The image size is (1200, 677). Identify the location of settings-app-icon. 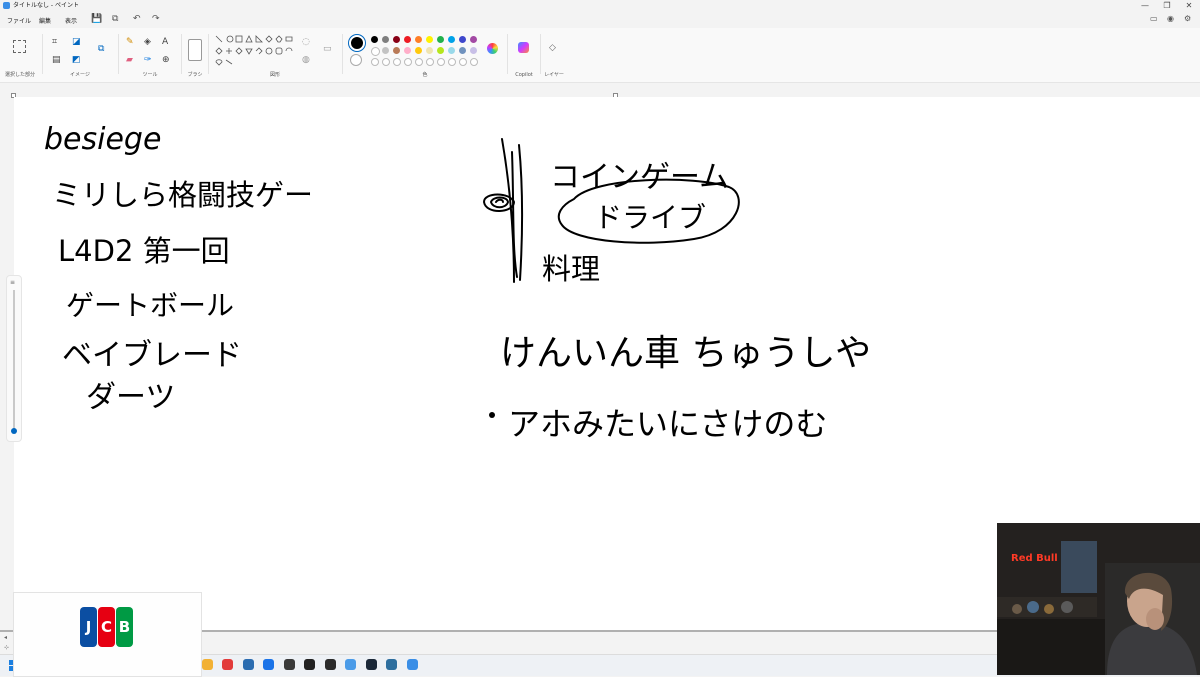
(248, 664).